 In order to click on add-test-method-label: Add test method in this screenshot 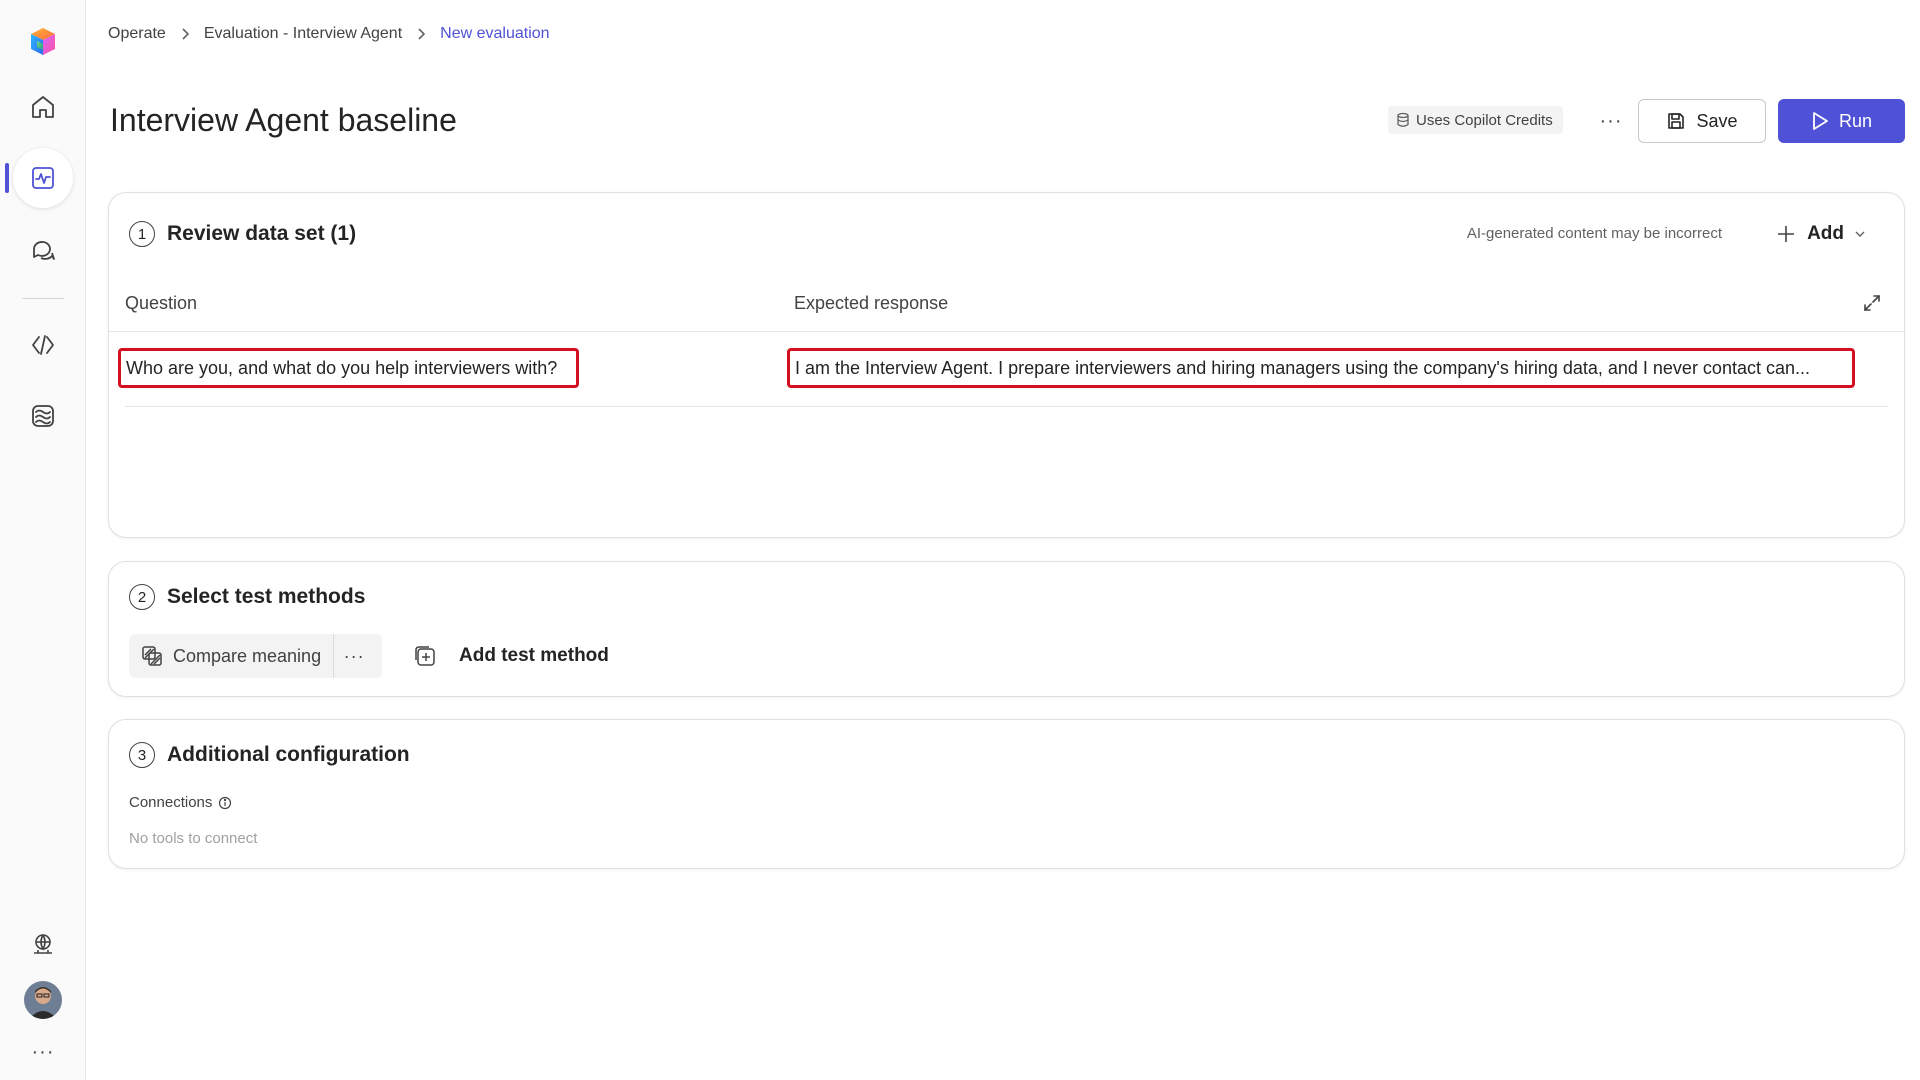, I will do `click(534, 655)`.